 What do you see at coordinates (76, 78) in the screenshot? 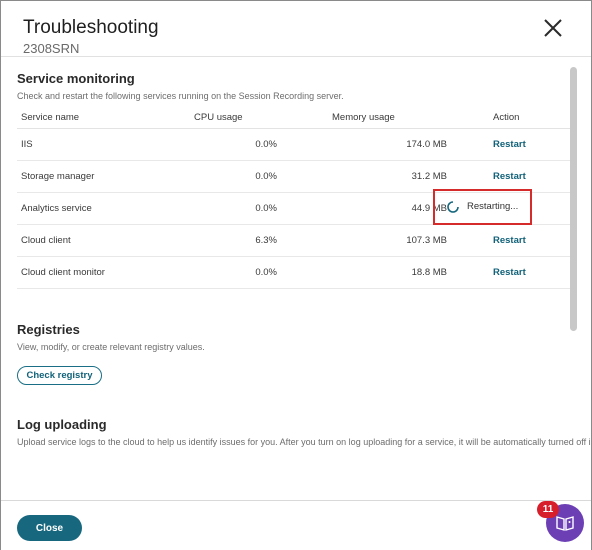
I see `service-monitoring-title: Service monitoring` at bounding box center [76, 78].